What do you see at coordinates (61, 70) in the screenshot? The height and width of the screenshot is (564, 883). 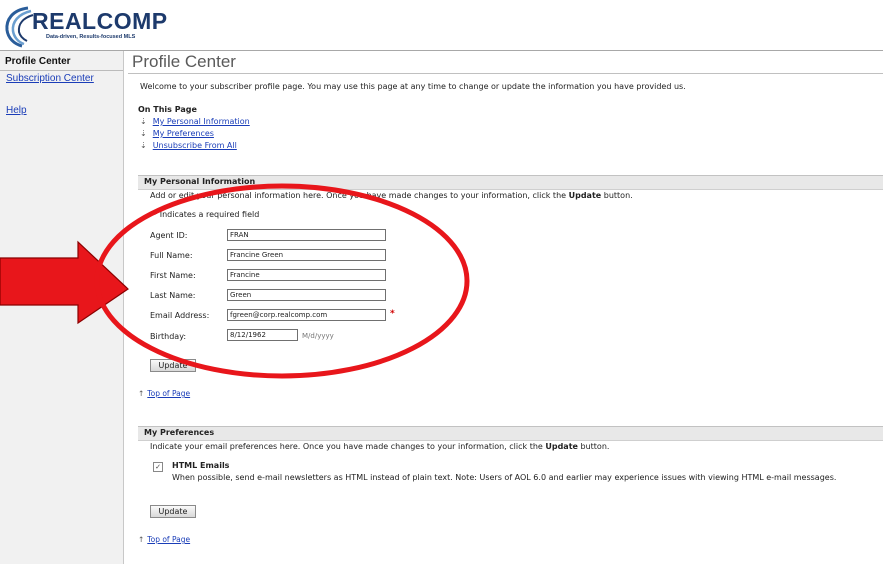 I see `sidebar-title-divider` at bounding box center [61, 70].